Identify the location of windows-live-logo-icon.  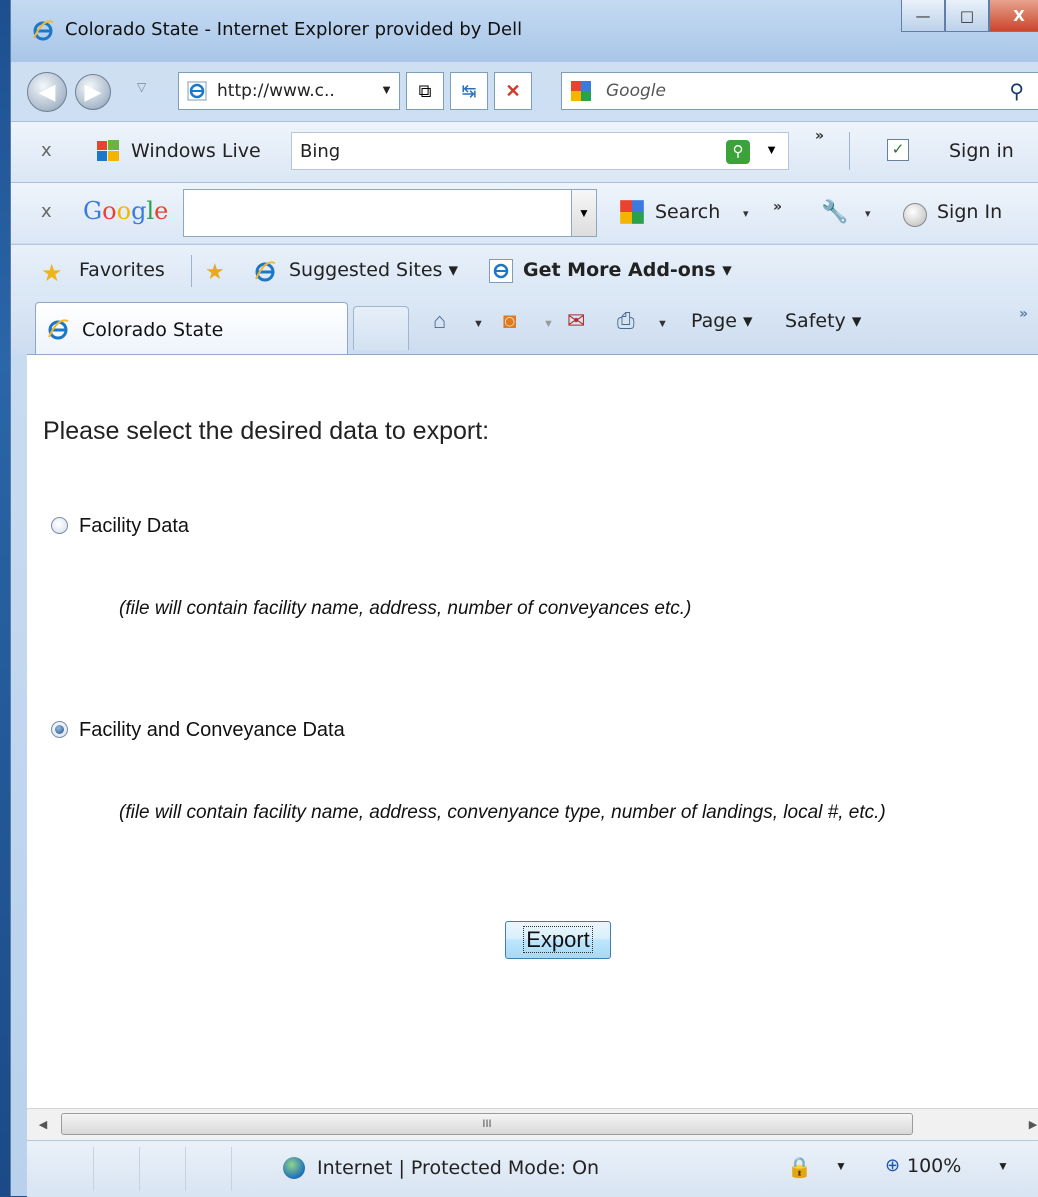
(108, 150).